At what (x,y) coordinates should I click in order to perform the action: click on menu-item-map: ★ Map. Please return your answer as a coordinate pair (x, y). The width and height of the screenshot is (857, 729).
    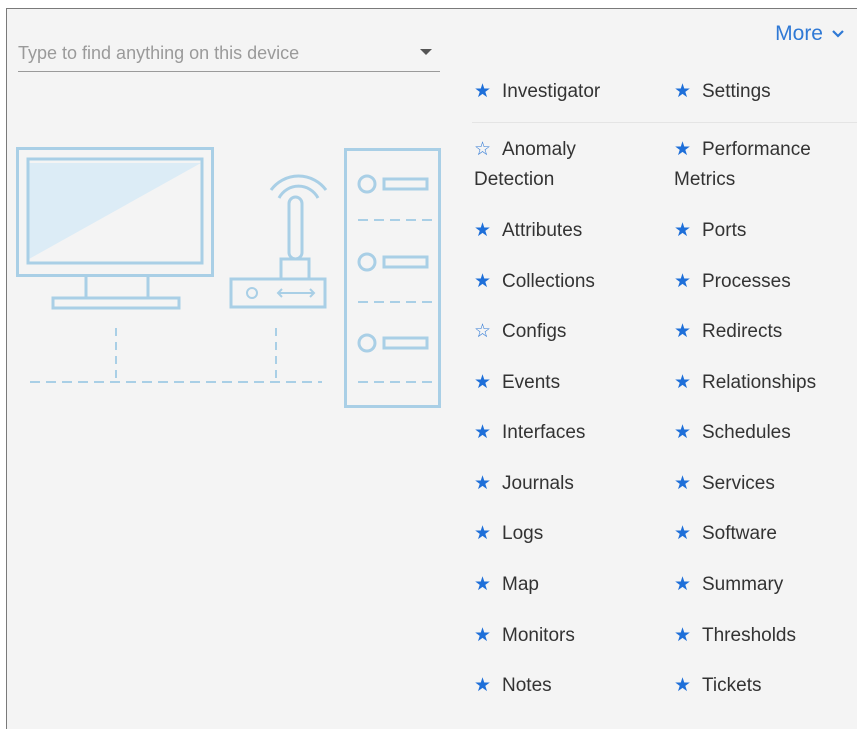
    Looking at the image, I should click on (569, 584).